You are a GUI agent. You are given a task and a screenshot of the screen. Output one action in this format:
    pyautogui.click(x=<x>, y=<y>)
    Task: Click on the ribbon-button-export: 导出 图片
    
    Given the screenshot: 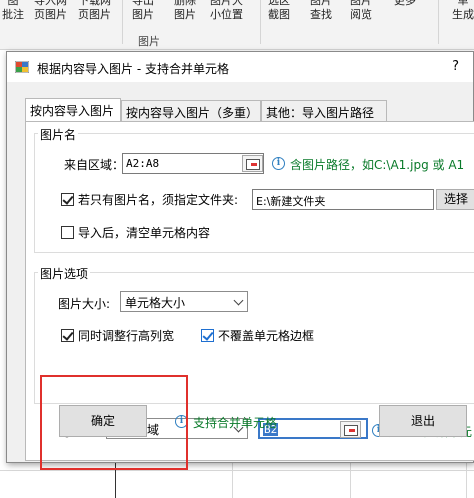 What is the action you would take?
    pyautogui.click(x=143, y=11)
    